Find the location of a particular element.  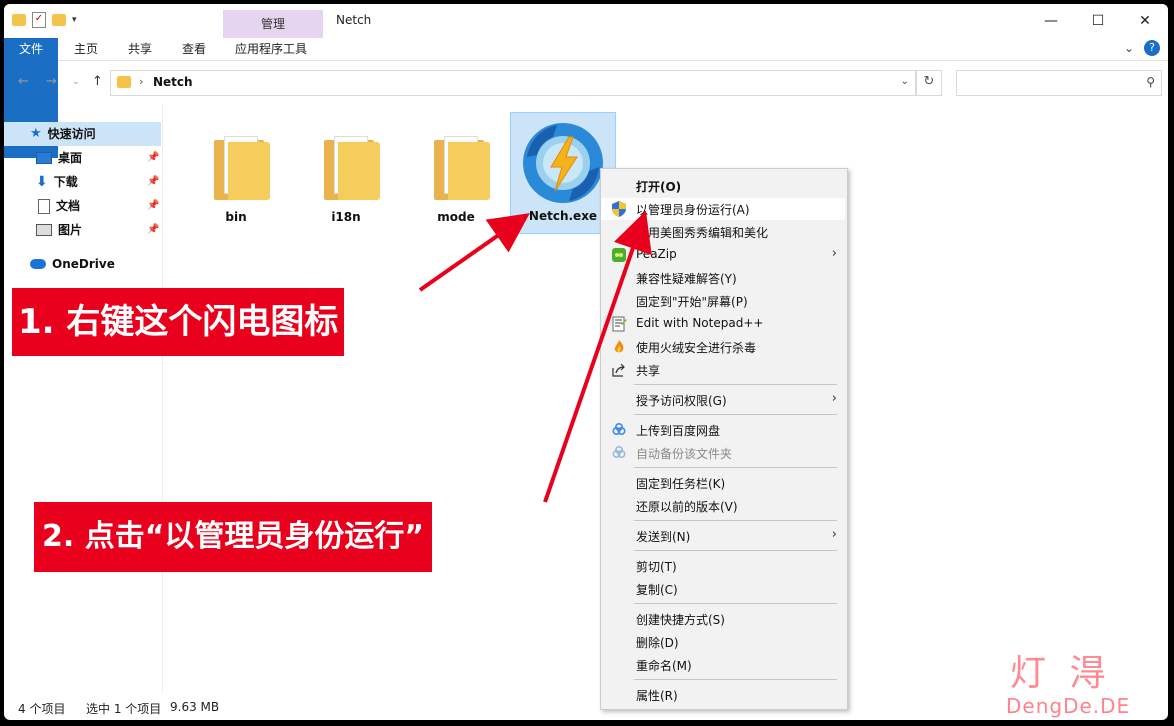

arrow-to-run-as-admin is located at coordinates (597, 356).